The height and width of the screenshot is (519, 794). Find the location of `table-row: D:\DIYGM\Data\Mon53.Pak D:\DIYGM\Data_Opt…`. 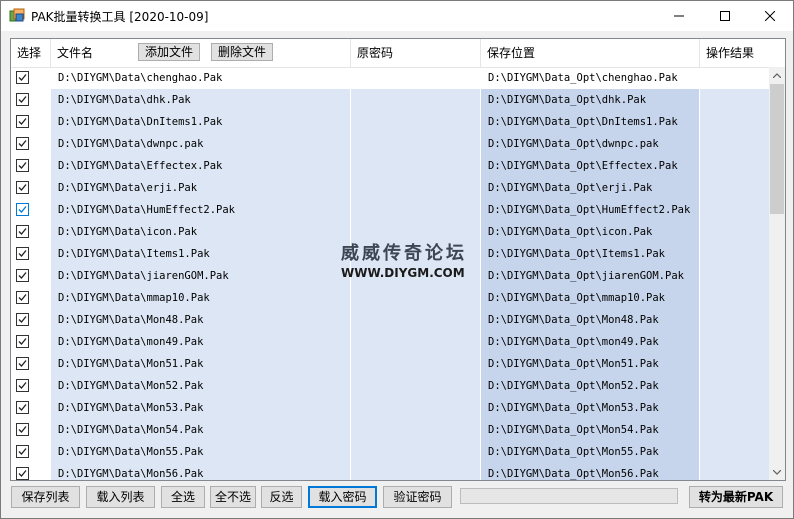

table-row: D:\DIYGM\Data\Mon53.Pak D:\DIYGM\Data_Opt… is located at coordinates (390, 408).